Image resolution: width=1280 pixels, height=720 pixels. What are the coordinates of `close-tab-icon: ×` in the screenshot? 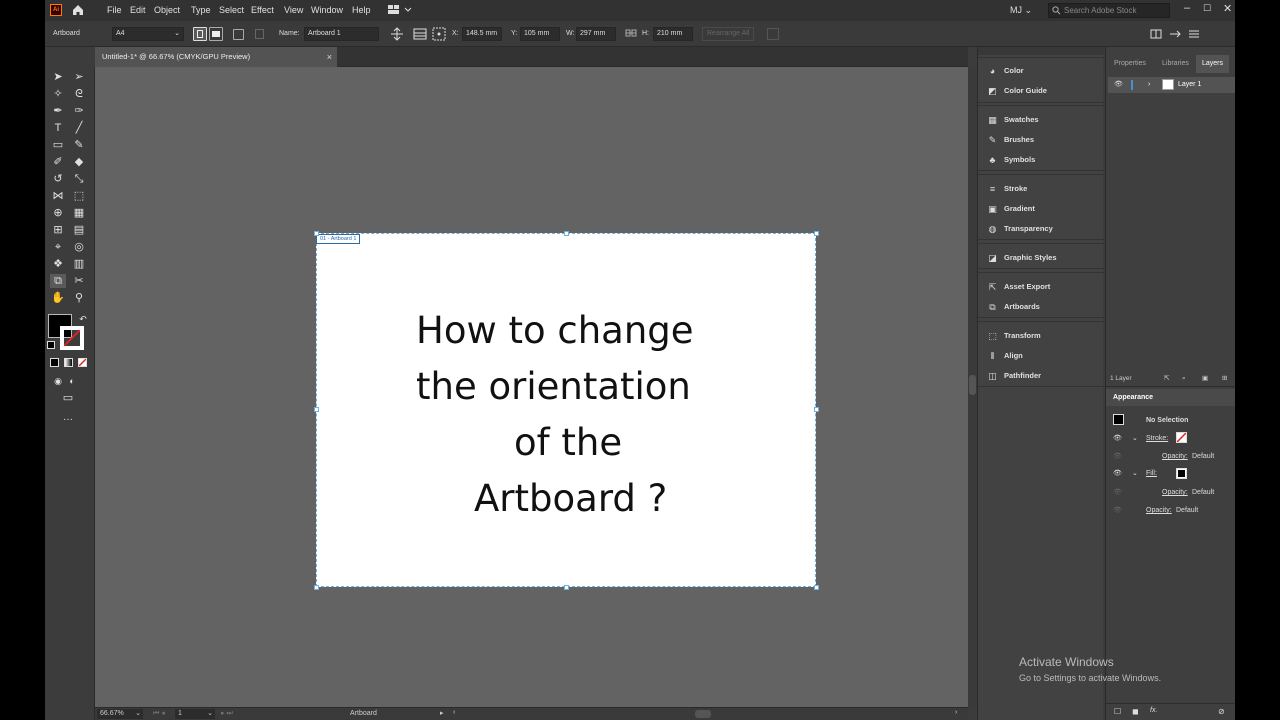 It's located at (329, 57).